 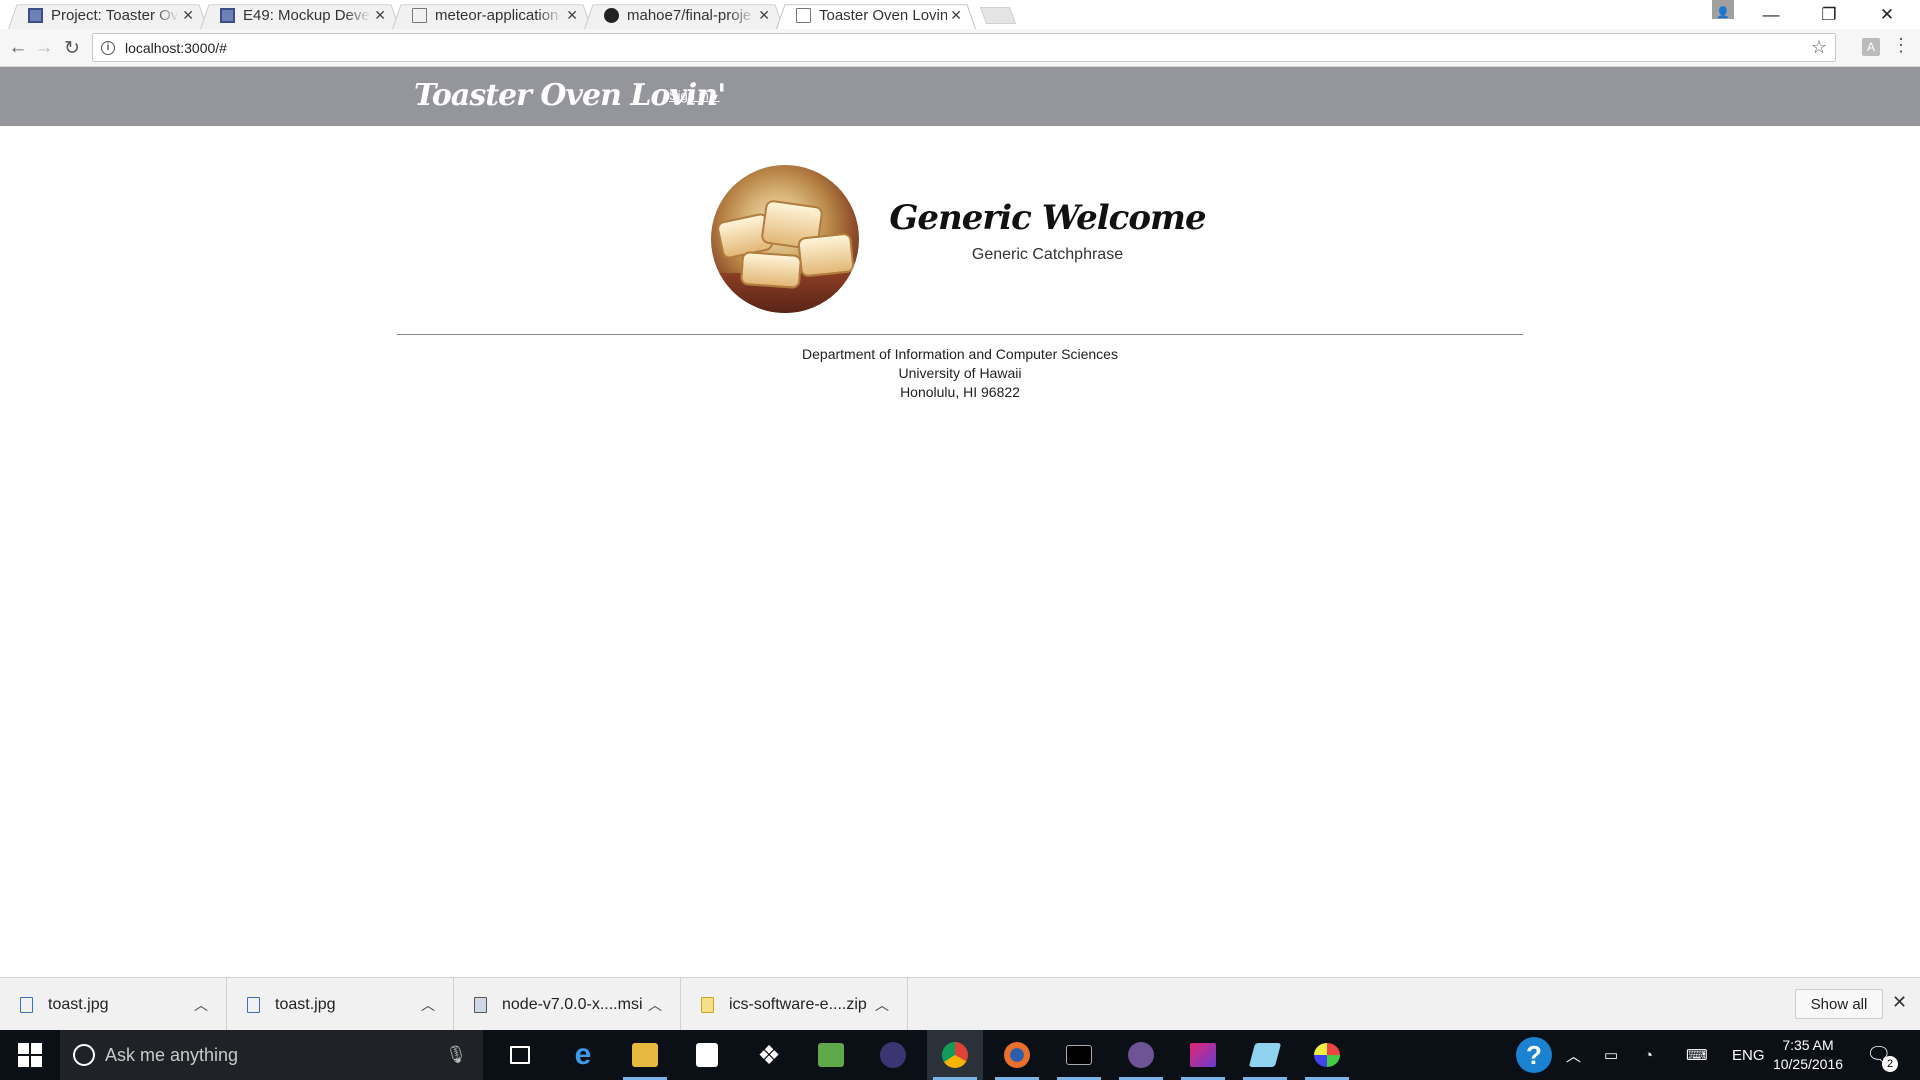 What do you see at coordinates (1327, 1055) in the screenshot?
I see `paint-icon` at bounding box center [1327, 1055].